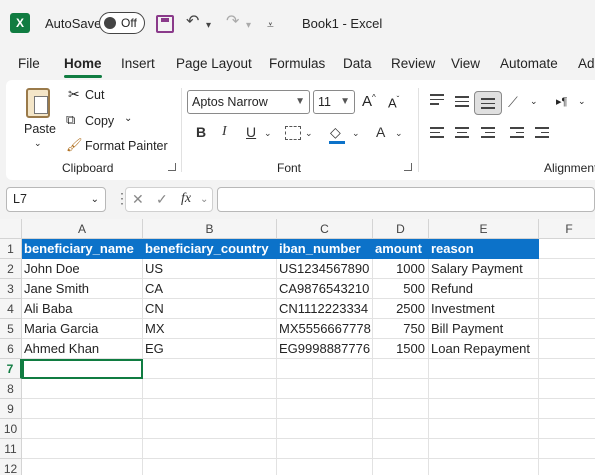  What do you see at coordinates (413, 63) in the screenshot?
I see `tab-review: Review` at bounding box center [413, 63].